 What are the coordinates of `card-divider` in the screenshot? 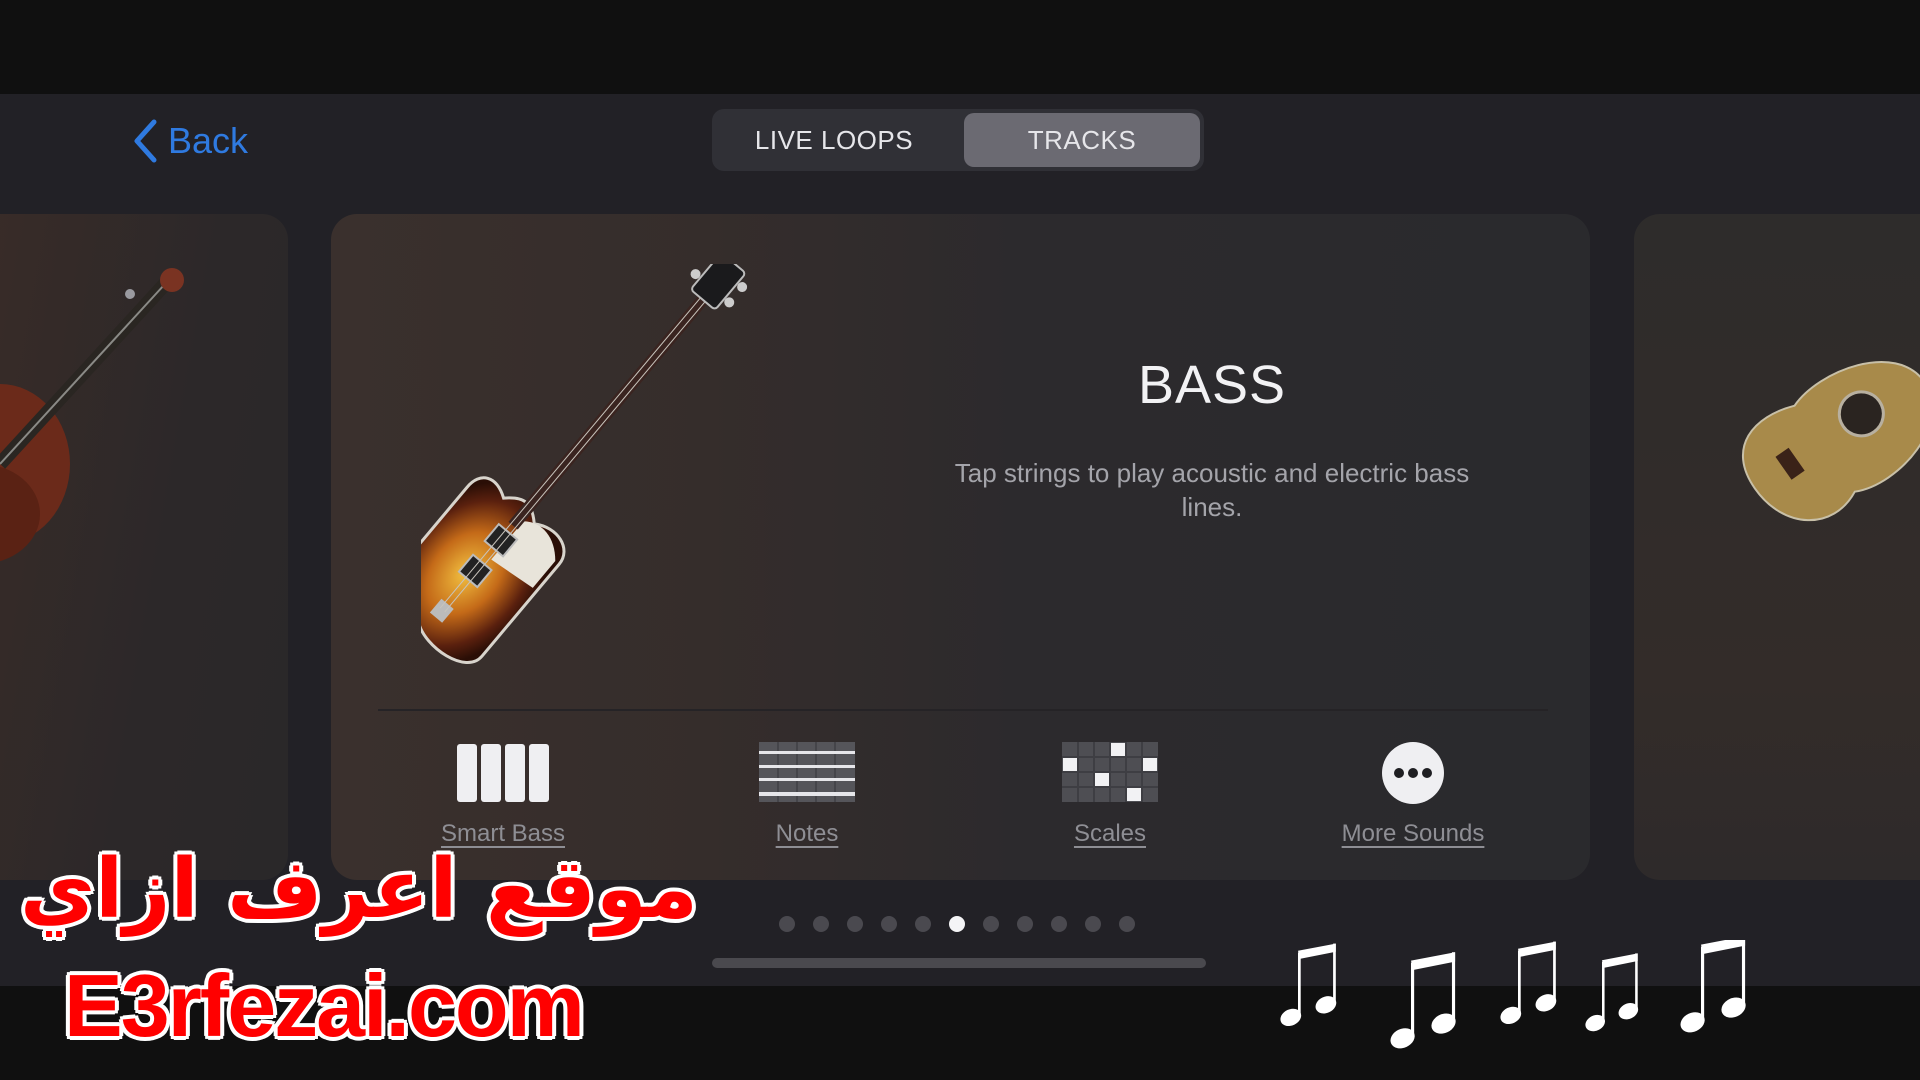 It's located at (963, 710).